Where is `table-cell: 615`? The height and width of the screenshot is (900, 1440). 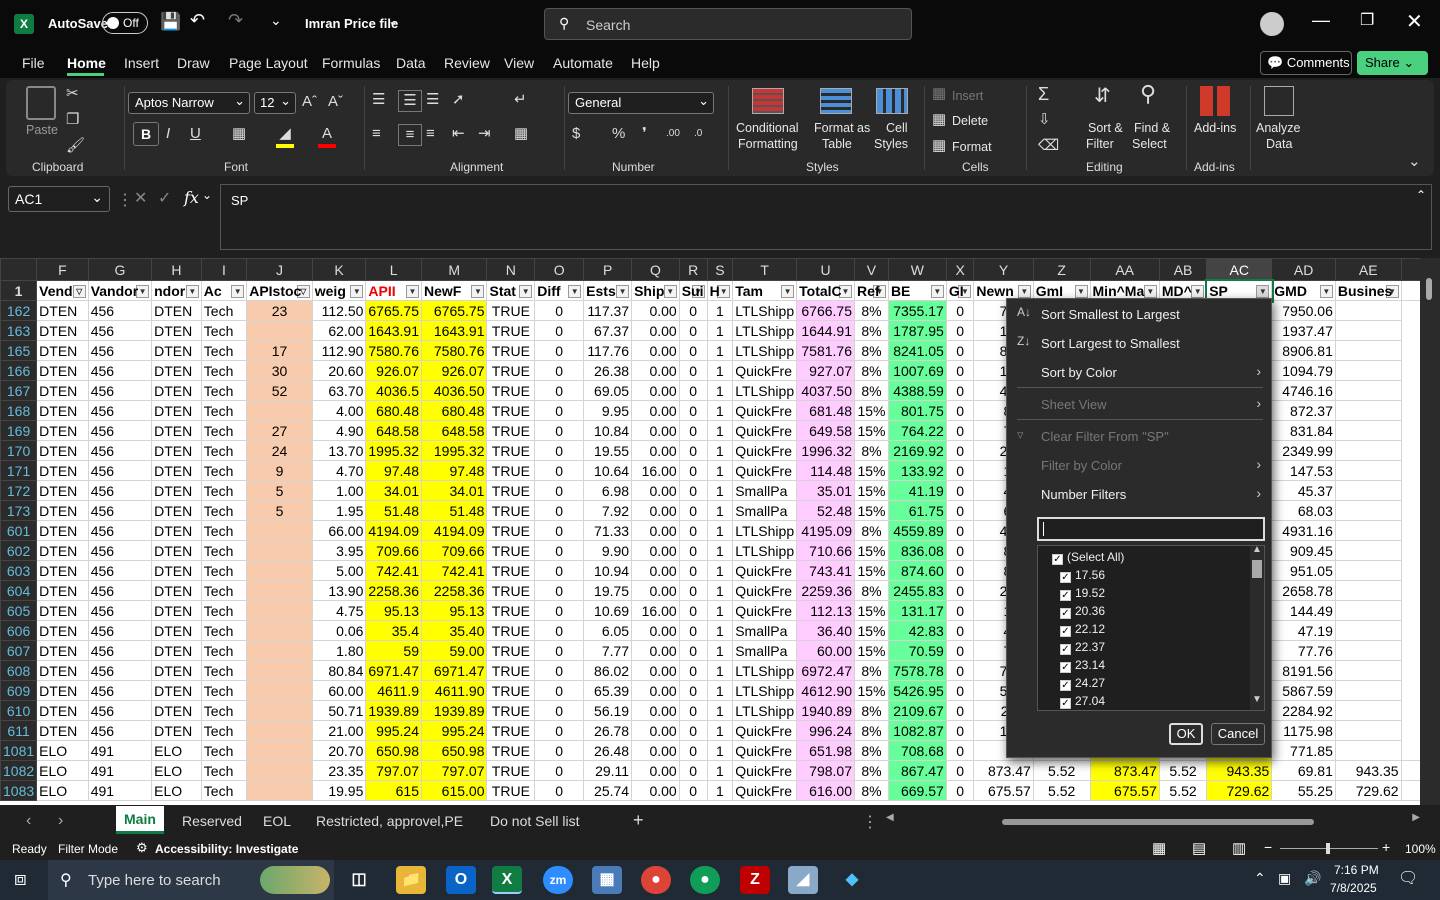
table-cell: 615 is located at coordinates (393, 790).